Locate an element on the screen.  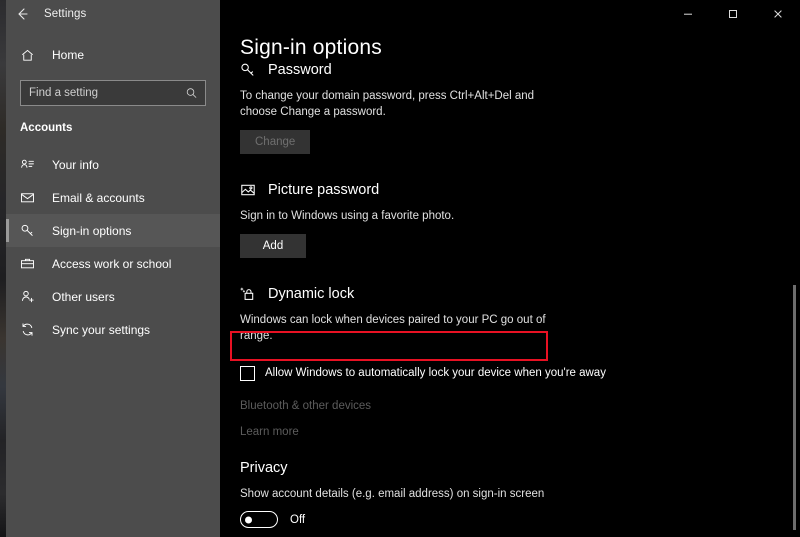
account-info-icon is located at coordinates (31, 164).